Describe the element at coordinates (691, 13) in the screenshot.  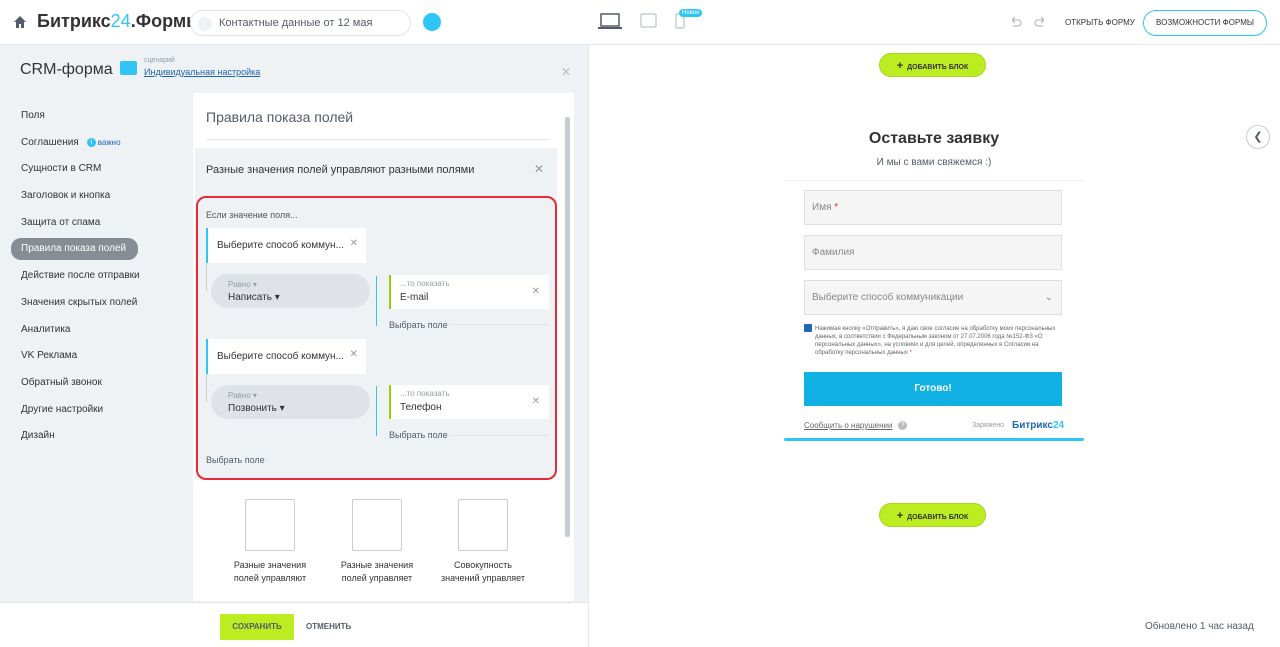
I see `new-badge: Новое` at that location.